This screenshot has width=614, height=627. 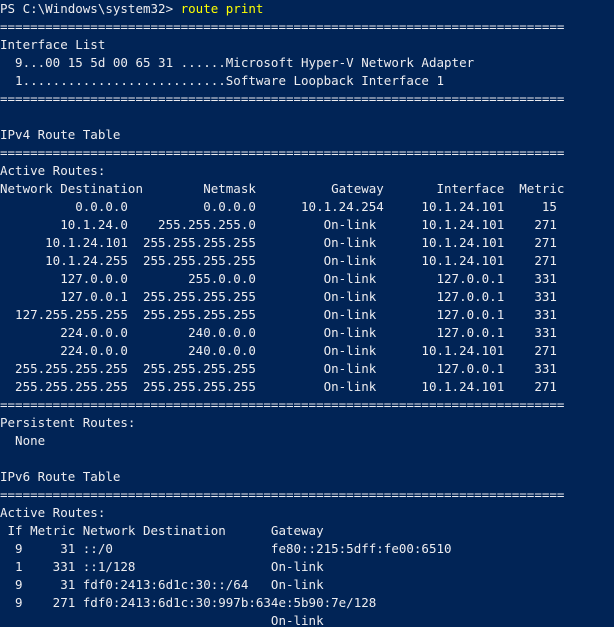 What do you see at coordinates (90, 8) in the screenshot?
I see `prompt-path: PS C:\Windows\system32>` at bounding box center [90, 8].